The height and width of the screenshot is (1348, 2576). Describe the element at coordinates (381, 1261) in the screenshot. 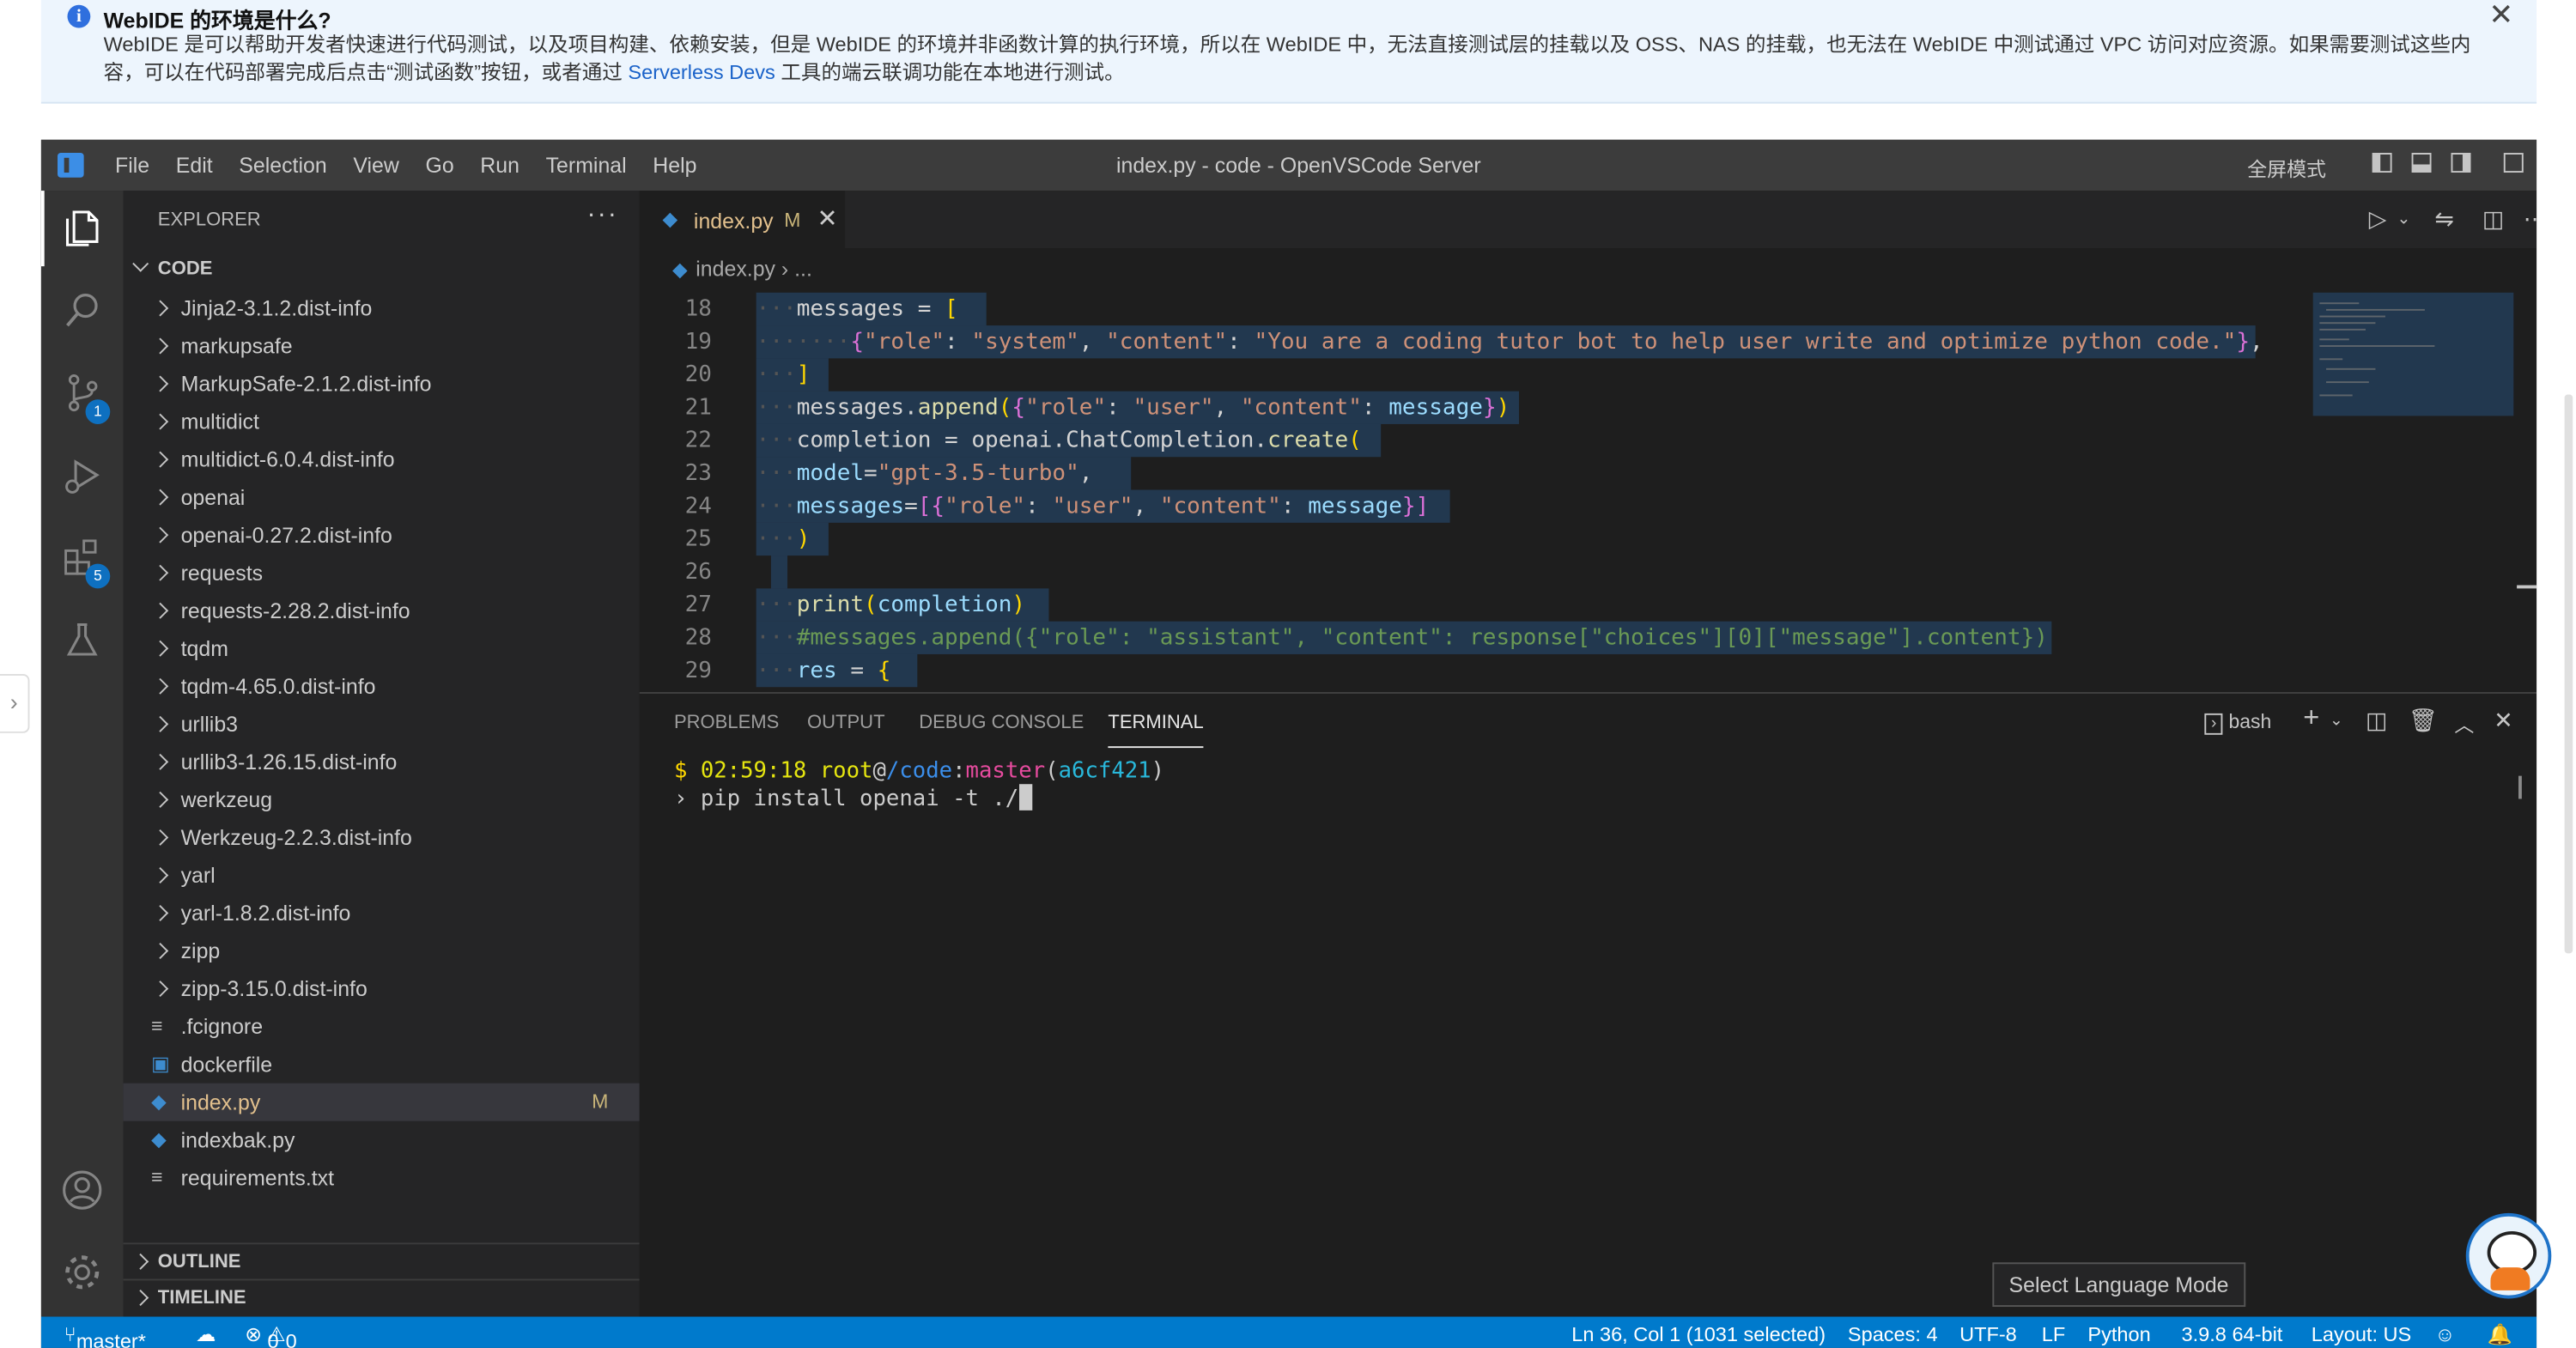

I see `outline-section: OUTLINE` at that location.